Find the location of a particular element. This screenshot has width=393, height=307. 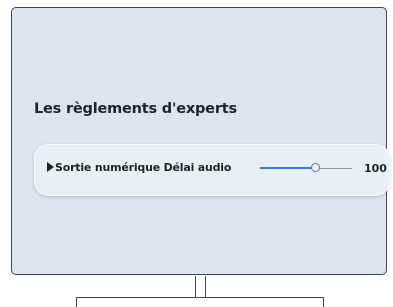

slider-value: 100 is located at coordinates (375, 168).